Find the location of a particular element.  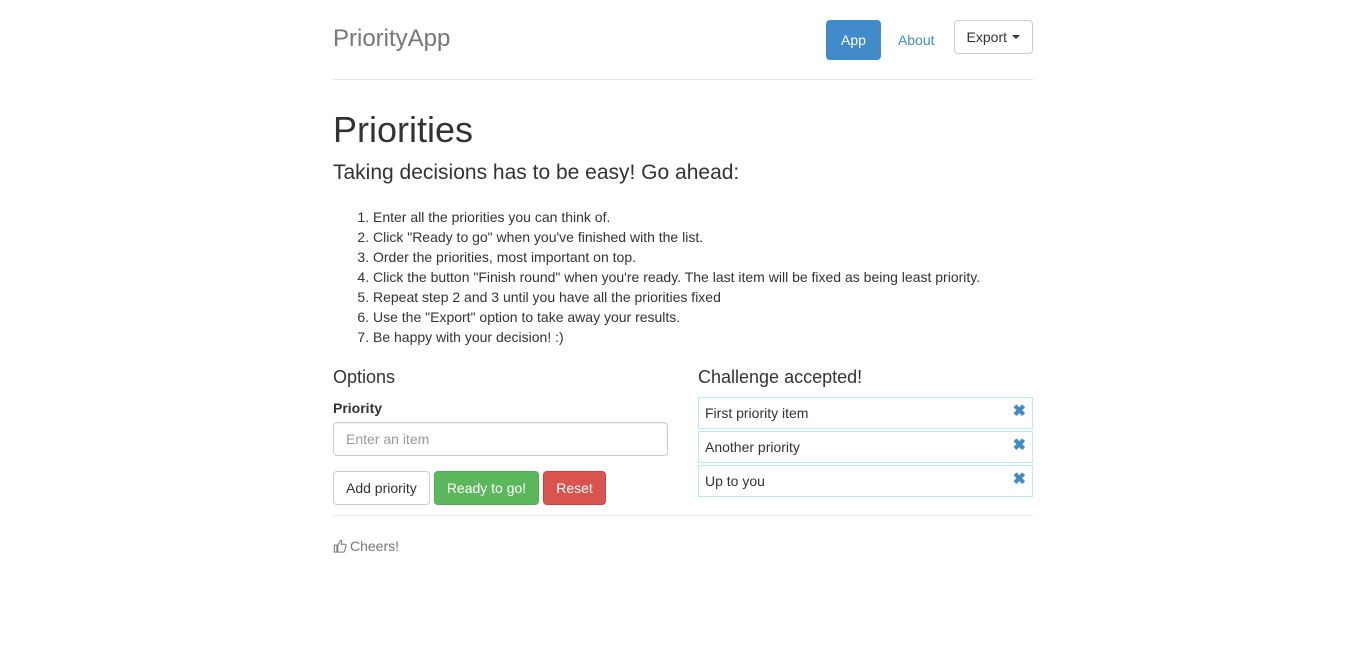

caret-down-icon is located at coordinates (1016, 37).